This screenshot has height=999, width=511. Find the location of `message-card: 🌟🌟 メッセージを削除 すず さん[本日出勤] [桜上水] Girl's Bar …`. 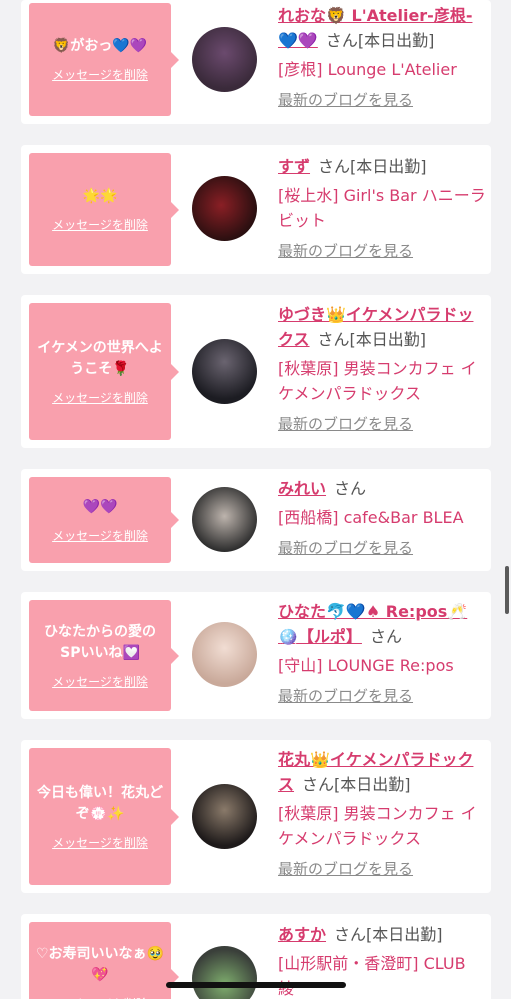

message-card: 🌟🌟 メッセージを削除 すず さん[本日出勤] [桜上水] Girl's Bar … is located at coordinates (256, 209).